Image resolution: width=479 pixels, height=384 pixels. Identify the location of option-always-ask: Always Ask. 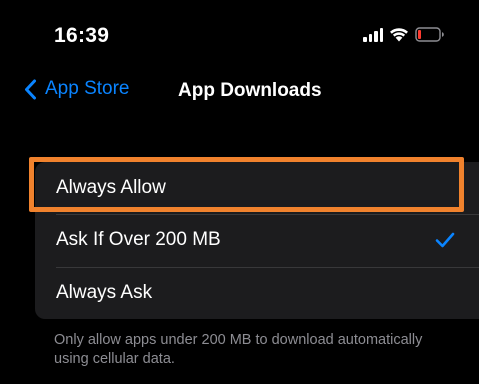
(257, 292).